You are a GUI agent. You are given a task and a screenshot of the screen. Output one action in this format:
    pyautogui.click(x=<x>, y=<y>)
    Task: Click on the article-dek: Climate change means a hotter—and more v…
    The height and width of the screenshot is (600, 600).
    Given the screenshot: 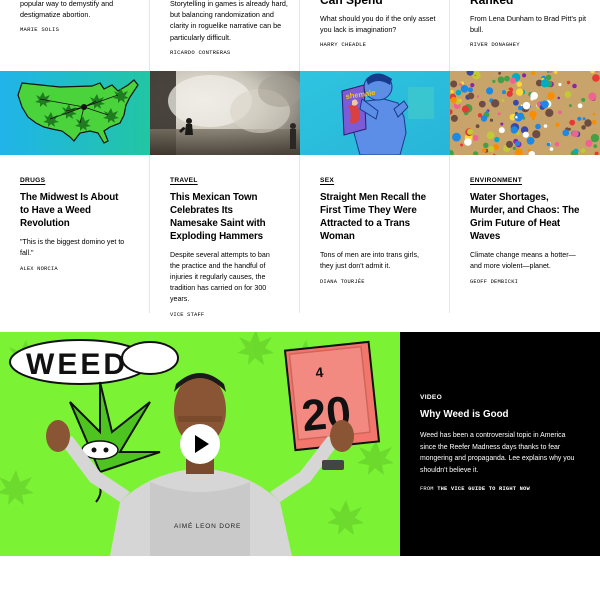 What is the action you would take?
    pyautogui.click(x=523, y=261)
    